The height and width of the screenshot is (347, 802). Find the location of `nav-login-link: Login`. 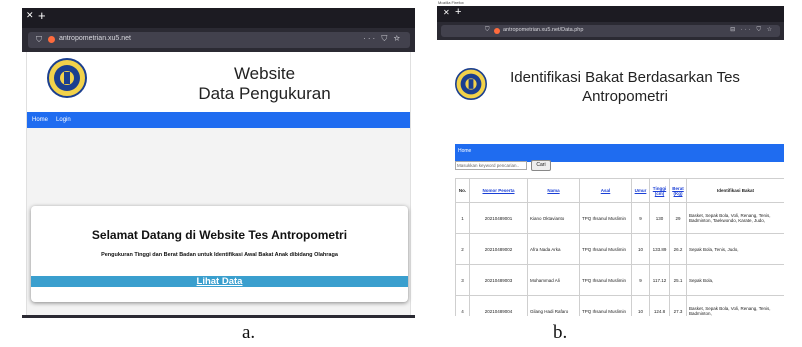

nav-login-link: Login is located at coordinates (63, 120).